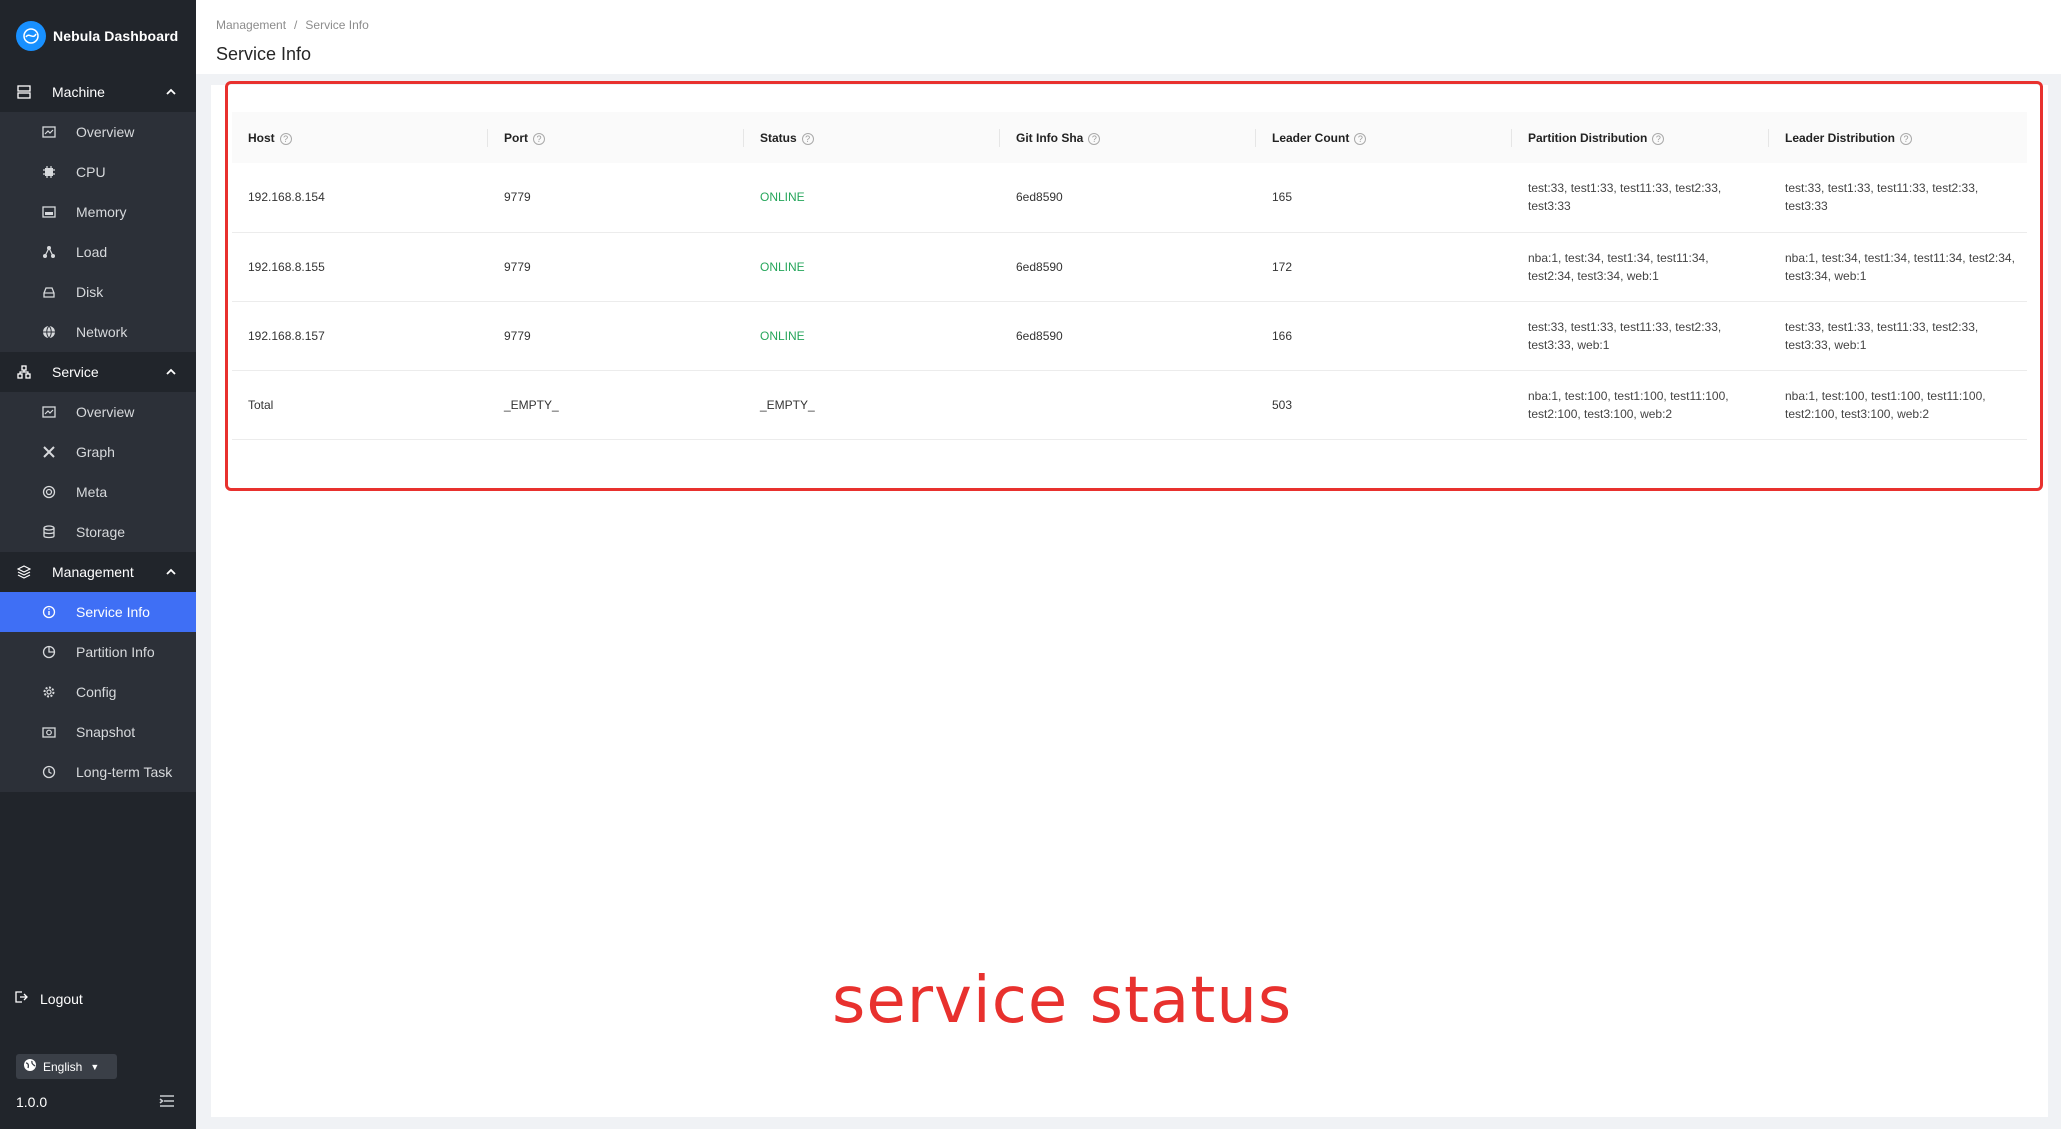 The image size is (2061, 1129). Describe the element at coordinates (49, 652) in the screenshot. I see `pie-icon` at that location.